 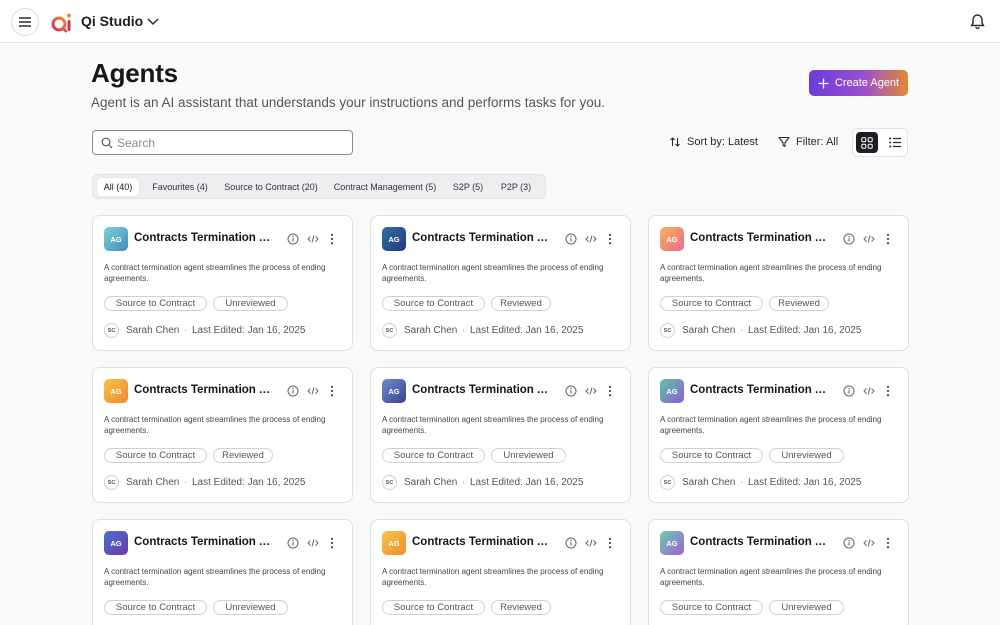 I want to click on tab-source-to-contract: Source to Contract (20), so click(x=271, y=187).